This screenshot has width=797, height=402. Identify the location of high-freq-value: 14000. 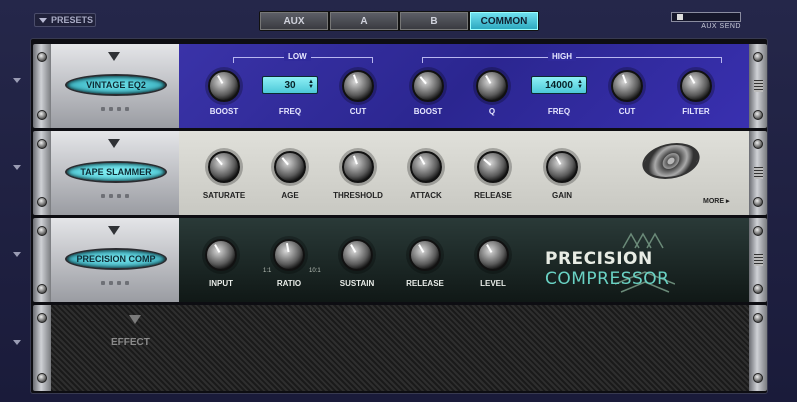
(559, 85).